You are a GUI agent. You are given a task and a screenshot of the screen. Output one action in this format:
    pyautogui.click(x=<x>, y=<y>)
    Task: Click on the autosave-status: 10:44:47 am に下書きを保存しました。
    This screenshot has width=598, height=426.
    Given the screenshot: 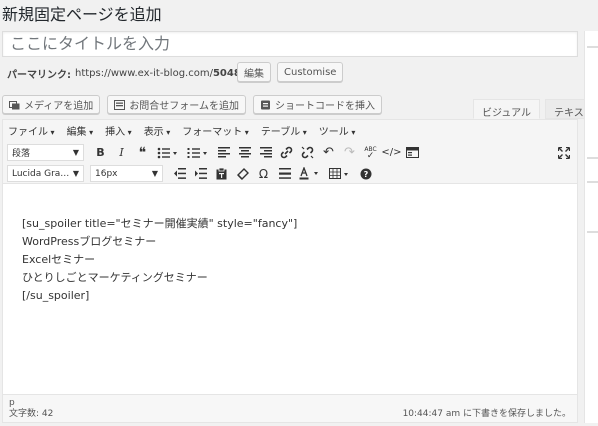 What is the action you would take?
    pyautogui.click(x=486, y=414)
    